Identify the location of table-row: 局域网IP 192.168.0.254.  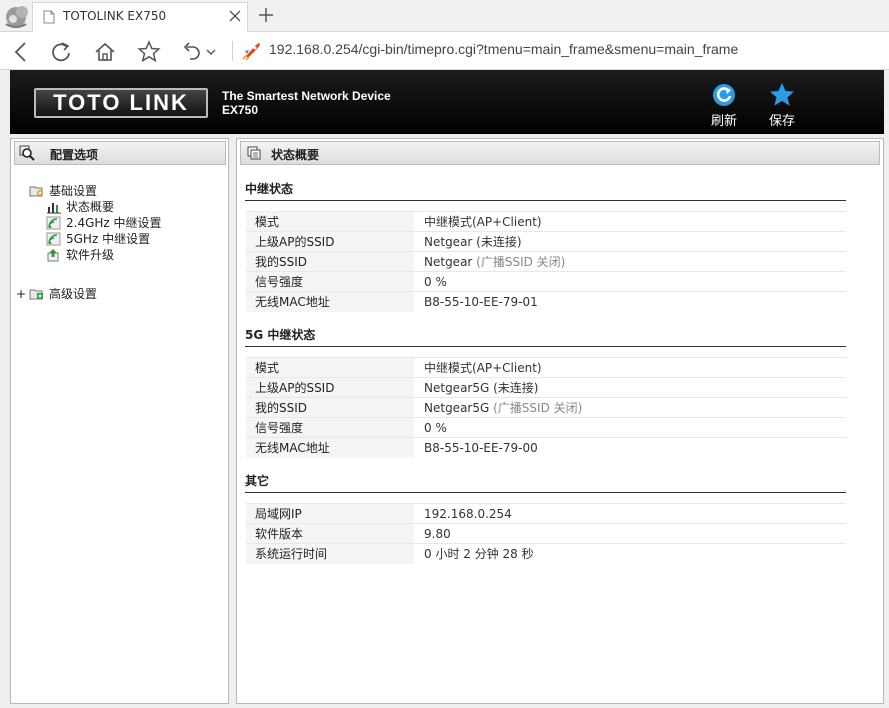
(546, 513).